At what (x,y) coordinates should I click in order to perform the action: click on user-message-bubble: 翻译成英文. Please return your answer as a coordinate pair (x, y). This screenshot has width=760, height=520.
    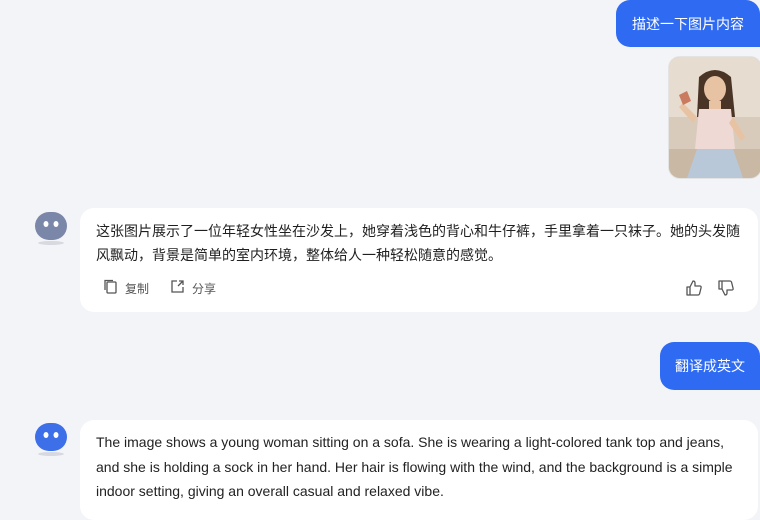
    Looking at the image, I should click on (710, 366).